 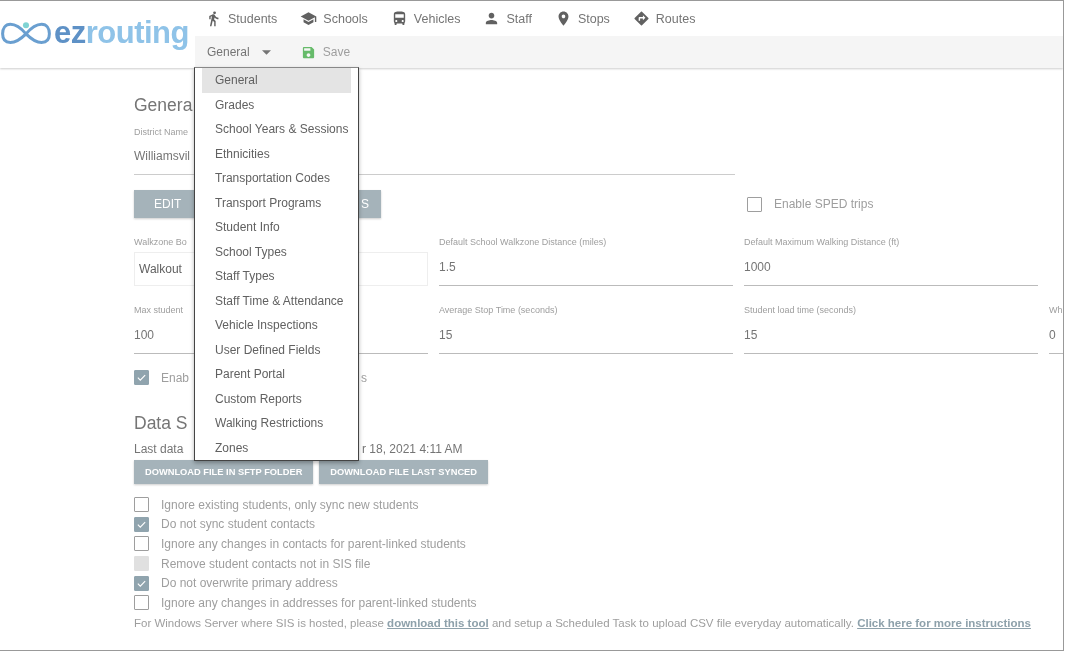 I want to click on menu-item: Grades, so click(x=276, y=104).